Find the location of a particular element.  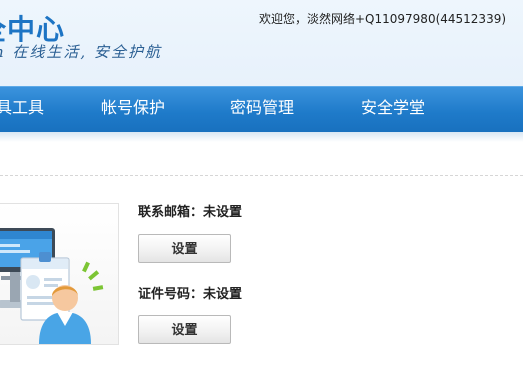

nav-shadow is located at coordinates (261, 137).